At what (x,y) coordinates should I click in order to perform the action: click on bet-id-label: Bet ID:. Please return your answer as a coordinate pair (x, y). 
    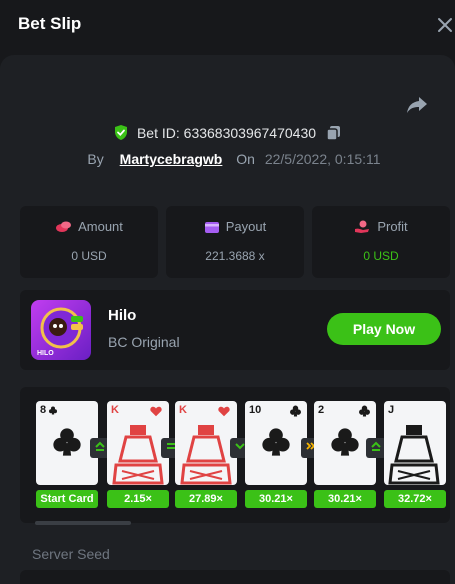
    Looking at the image, I should click on (158, 133).